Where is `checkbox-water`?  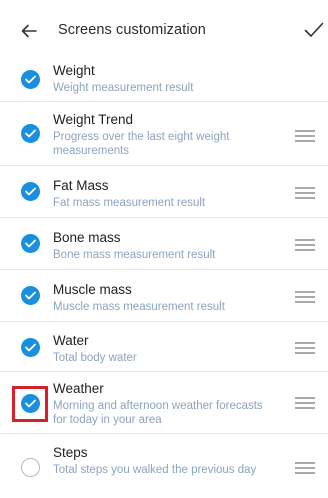 checkbox-water is located at coordinates (30, 347).